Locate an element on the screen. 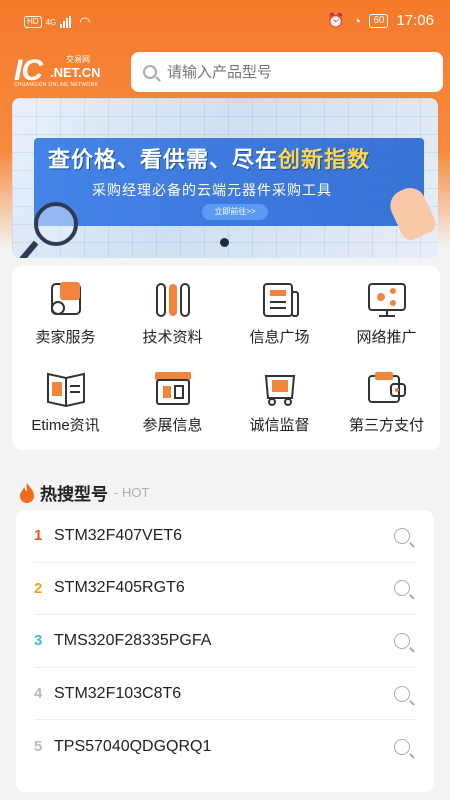 Image resolution: width=450 pixels, height=800 pixels. network-type: 4G is located at coordinates (51, 22).